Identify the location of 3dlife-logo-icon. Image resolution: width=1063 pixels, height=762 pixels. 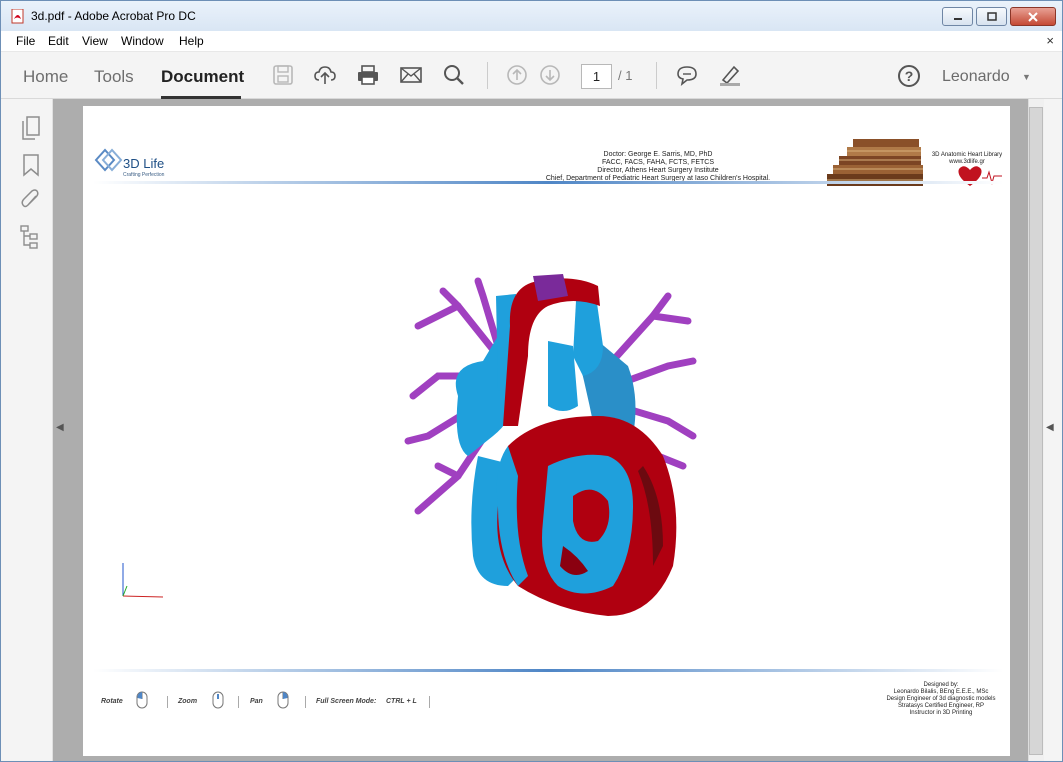
(108, 160).